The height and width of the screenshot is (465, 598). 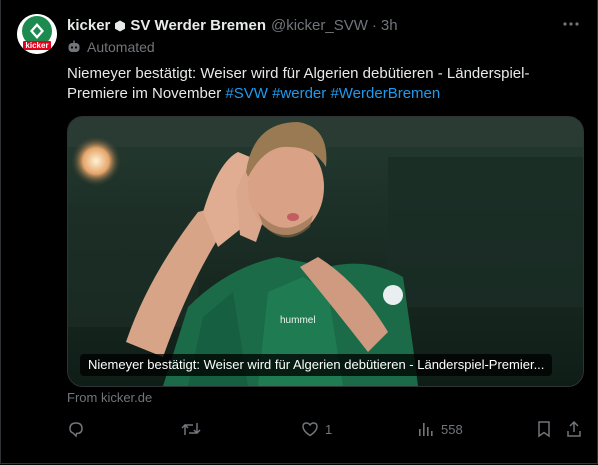 I want to click on share-button, so click(x=577, y=429).